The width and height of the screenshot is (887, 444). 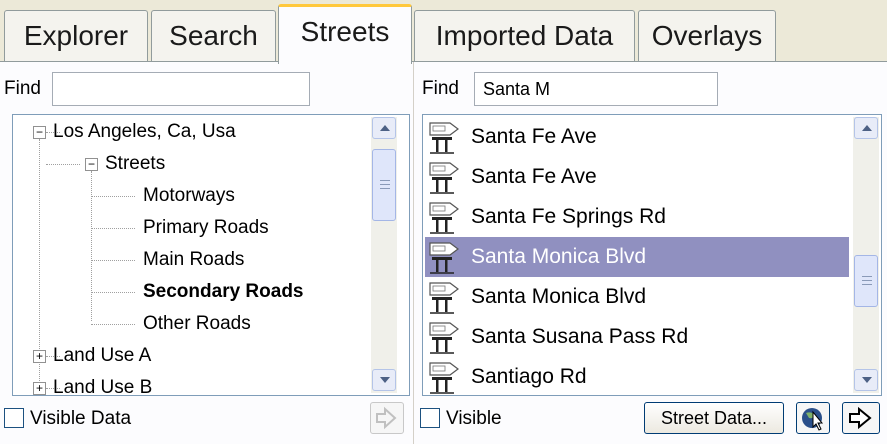 What do you see at coordinates (524, 36) in the screenshot?
I see `tab-imported-data: Imported Data` at bounding box center [524, 36].